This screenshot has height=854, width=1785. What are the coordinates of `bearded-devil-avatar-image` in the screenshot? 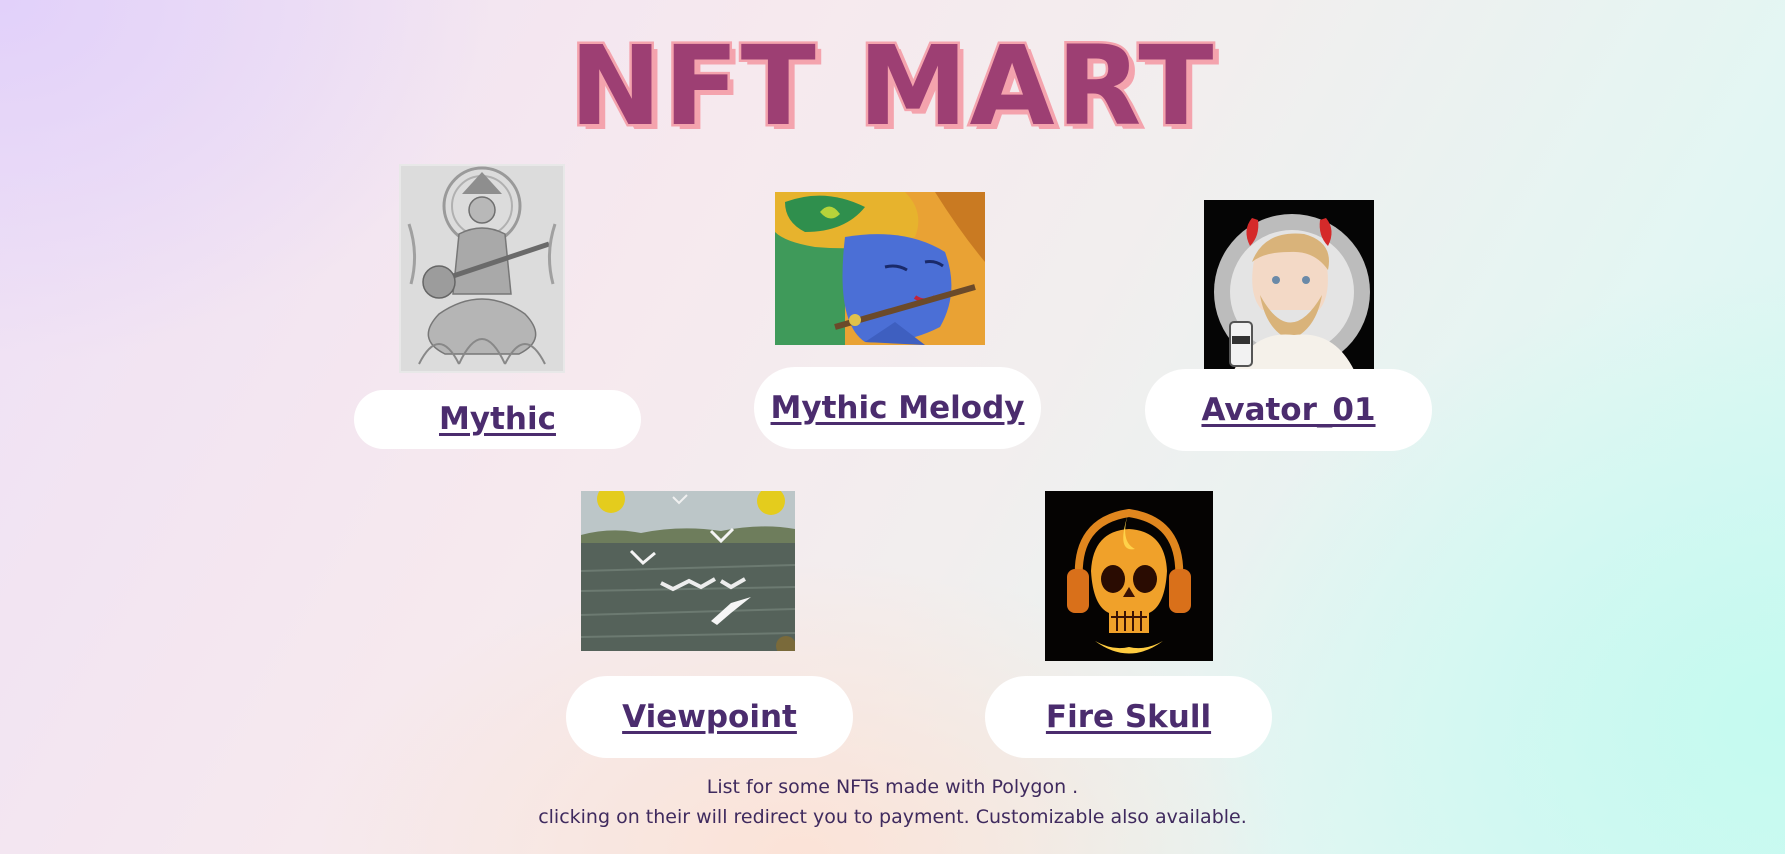 It's located at (1289, 285).